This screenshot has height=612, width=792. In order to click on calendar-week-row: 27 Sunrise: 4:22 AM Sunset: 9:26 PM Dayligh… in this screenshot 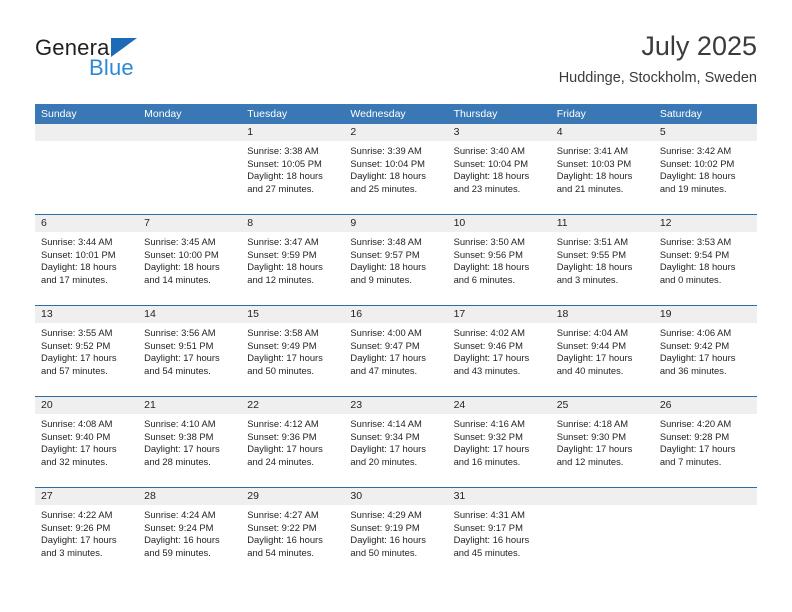, I will do `click(396, 532)`.